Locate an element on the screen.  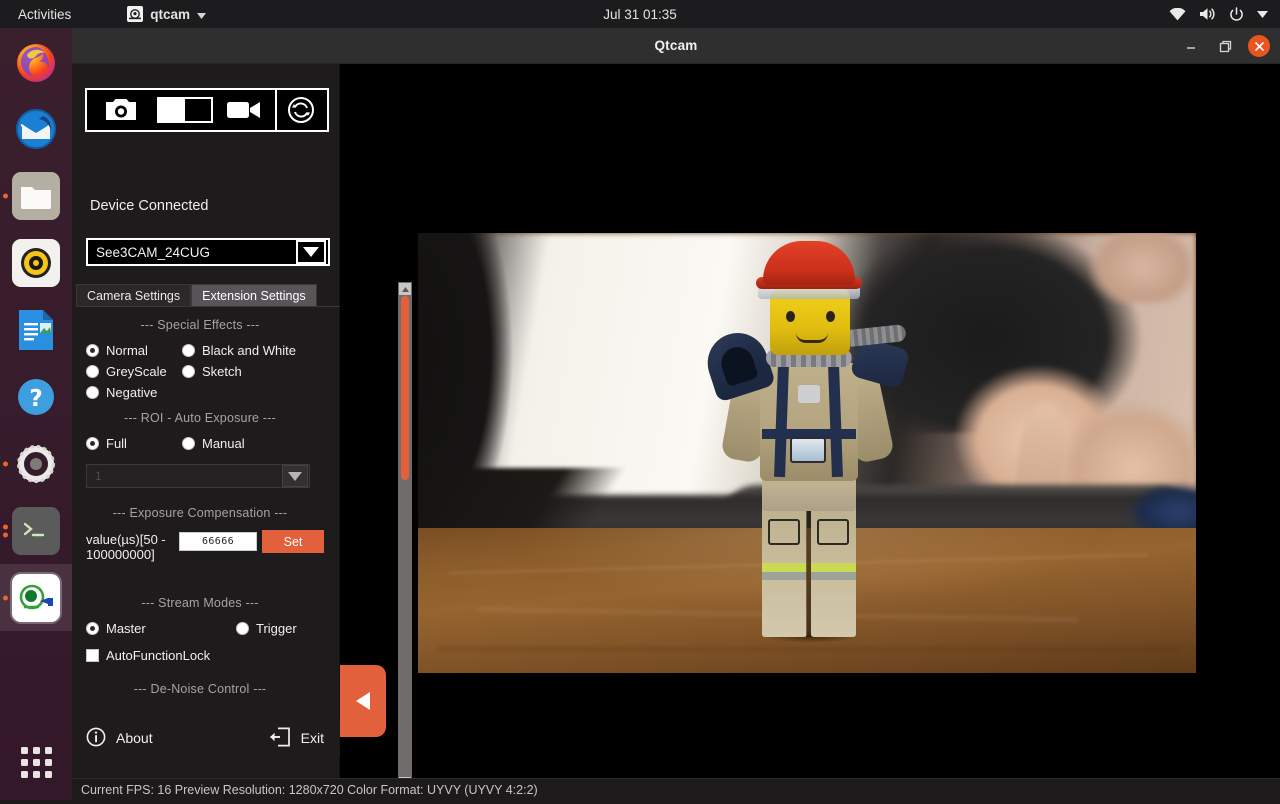
radio-sketch: Sketch is located at coordinates (212, 371).